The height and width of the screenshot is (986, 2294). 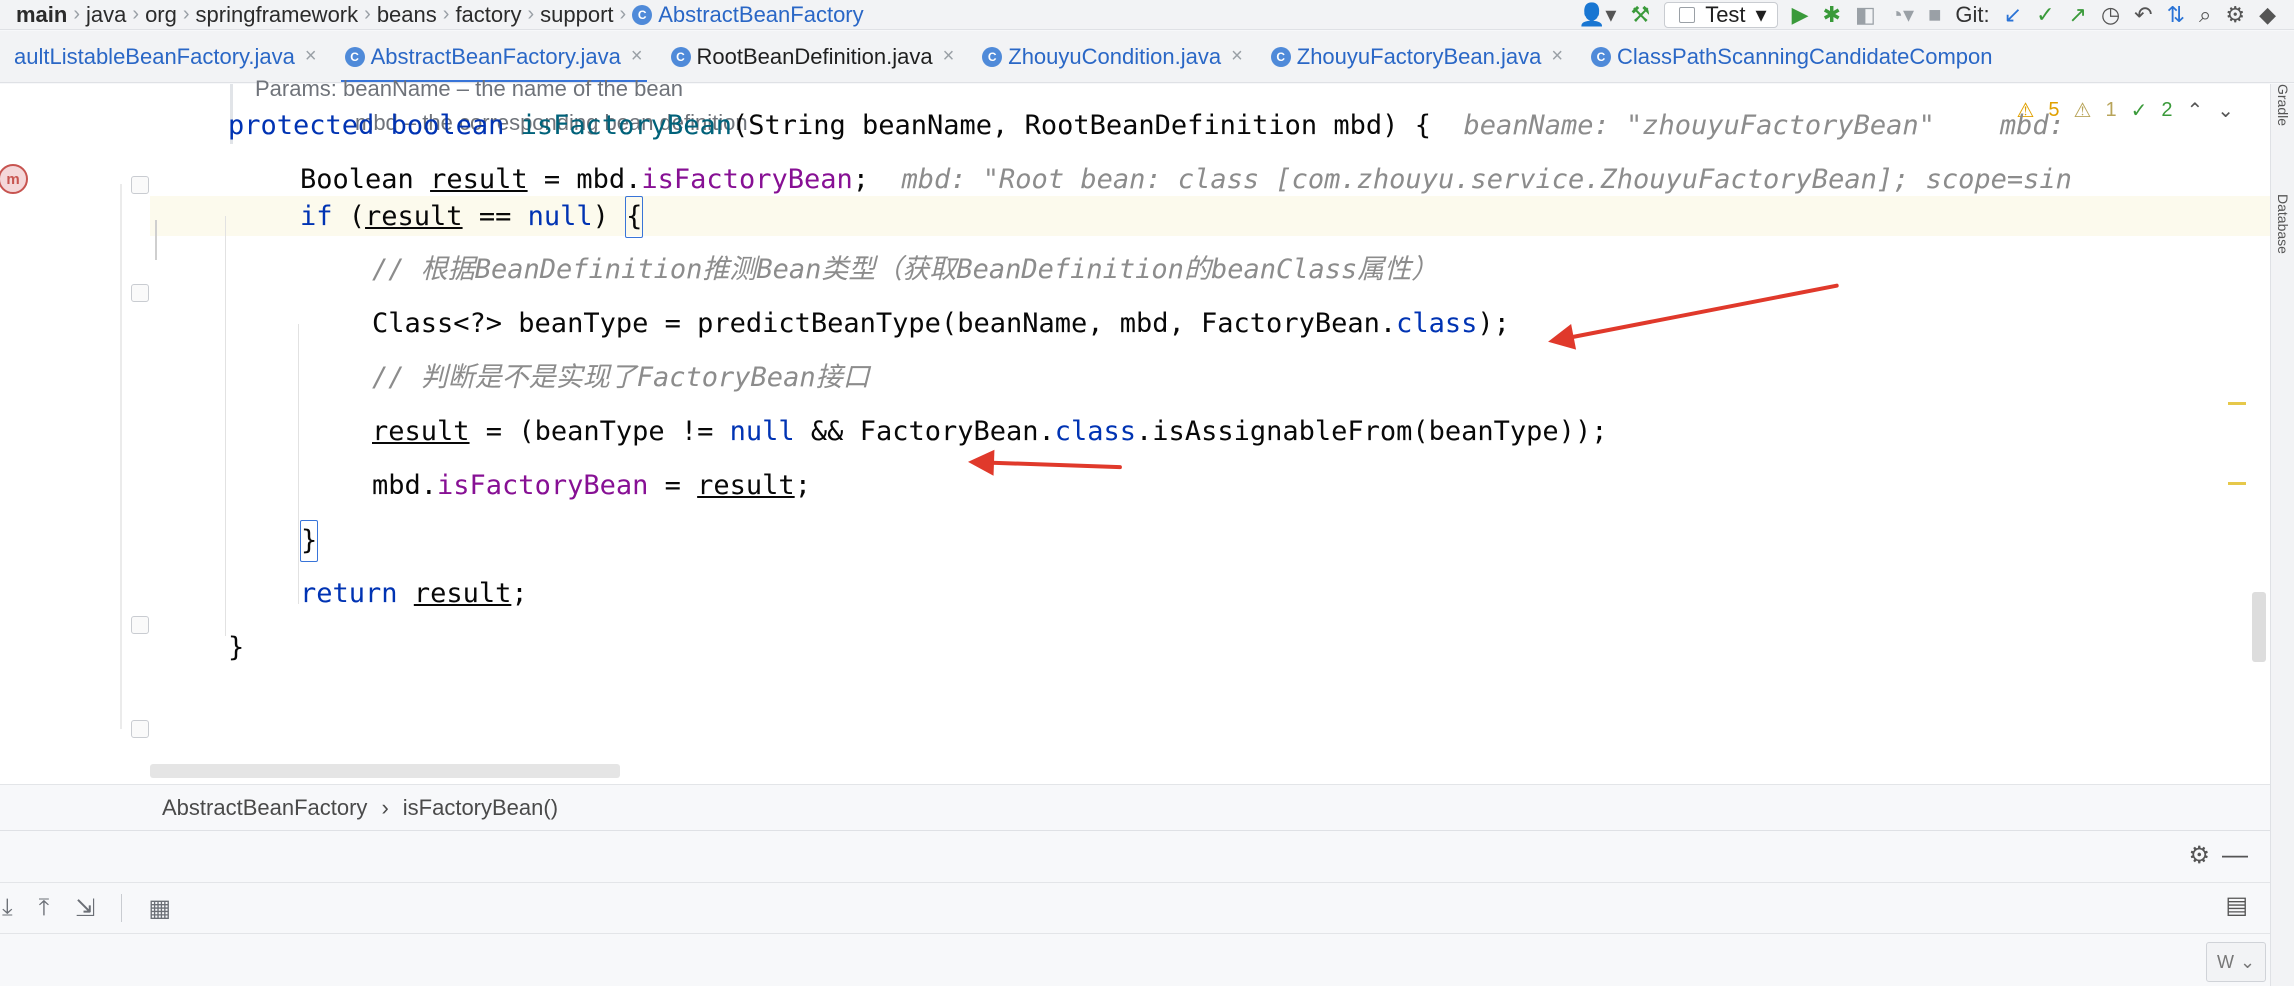 I want to click on keyword-return: return, so click(x=349, y=593).